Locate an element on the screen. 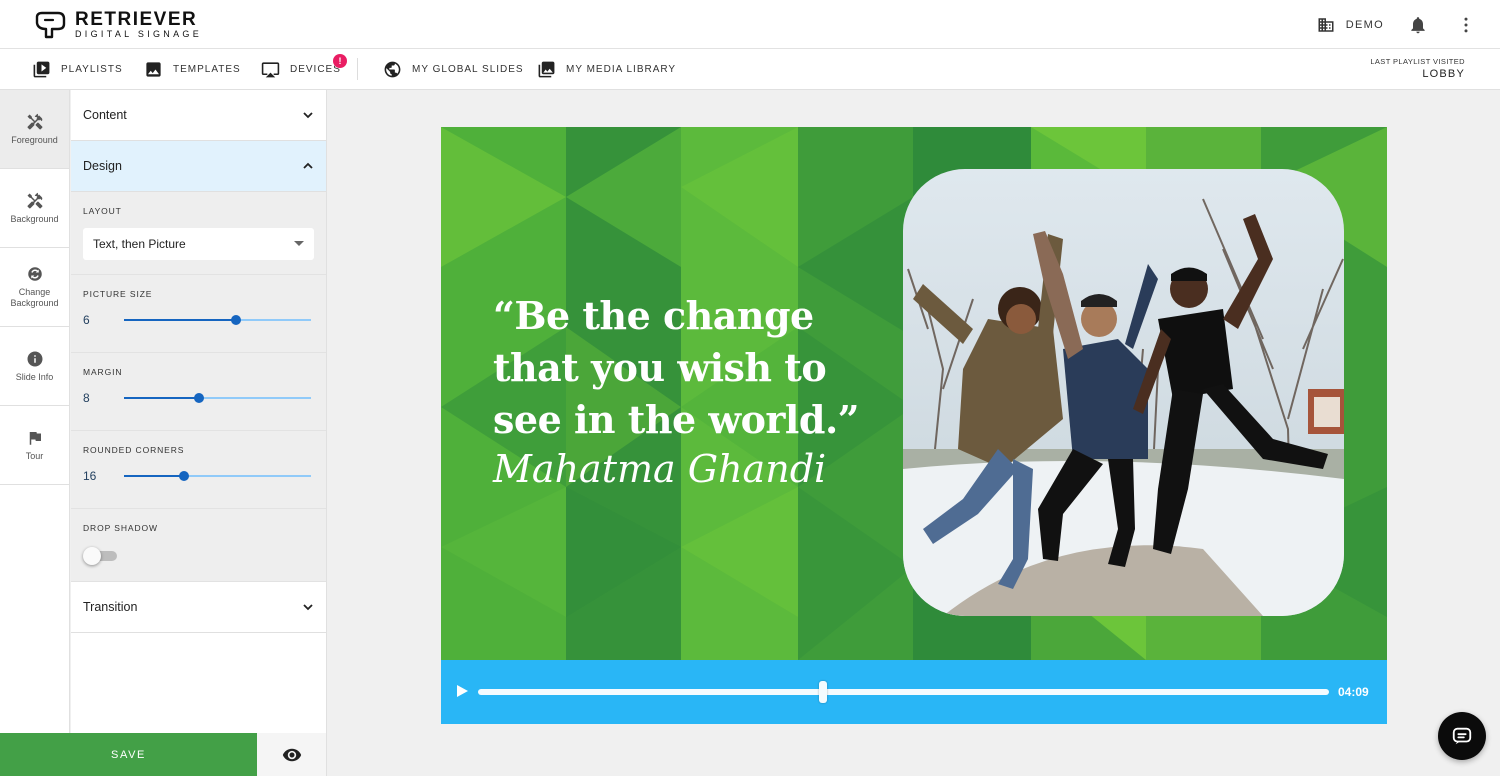 Image resolution: width=1500 pixels, height=776 pixels. eye-icon is located at coordinates (291, 754).